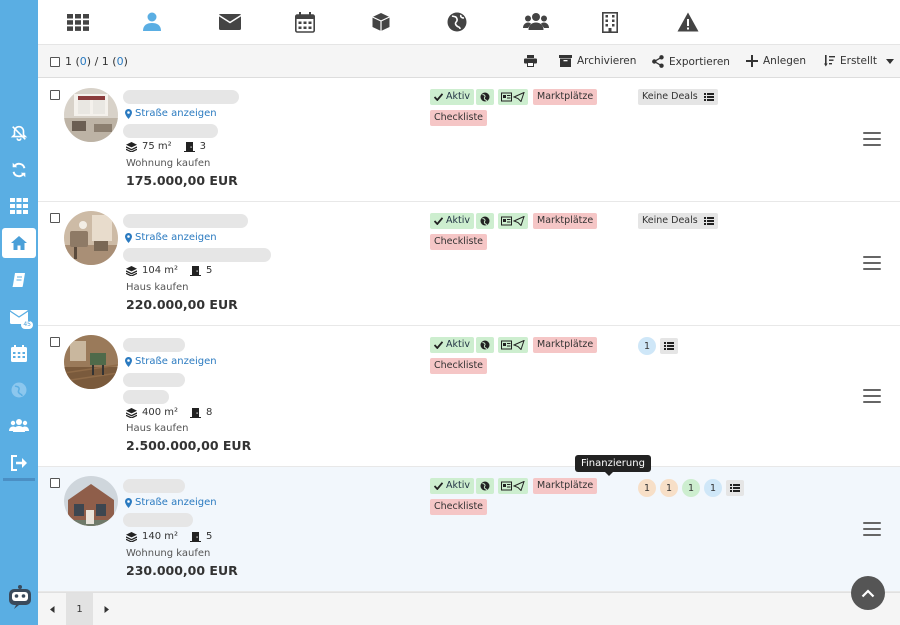  I want to click on map-marker-icon, so click(128, 113).